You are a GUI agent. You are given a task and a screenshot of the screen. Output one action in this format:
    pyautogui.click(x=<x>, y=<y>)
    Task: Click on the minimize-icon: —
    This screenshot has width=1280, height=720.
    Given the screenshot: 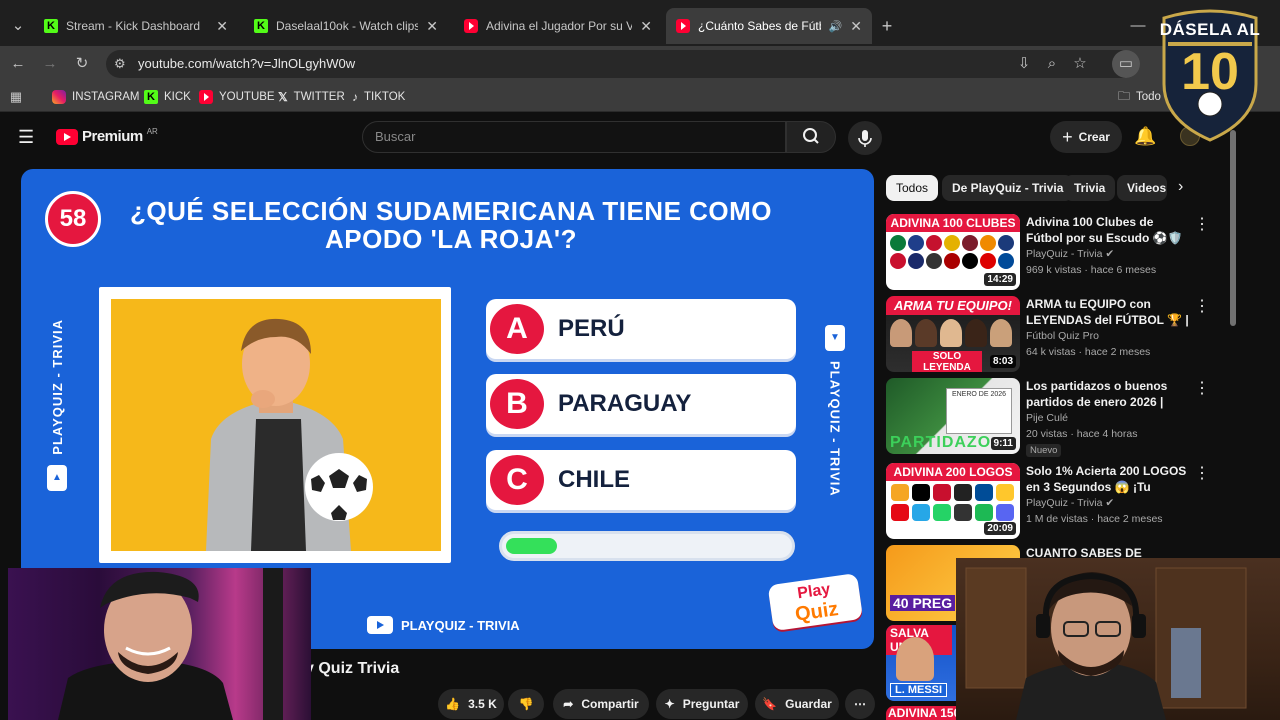 What is the action you would take?
    pyautogui.click(x=1138, y=26)
    